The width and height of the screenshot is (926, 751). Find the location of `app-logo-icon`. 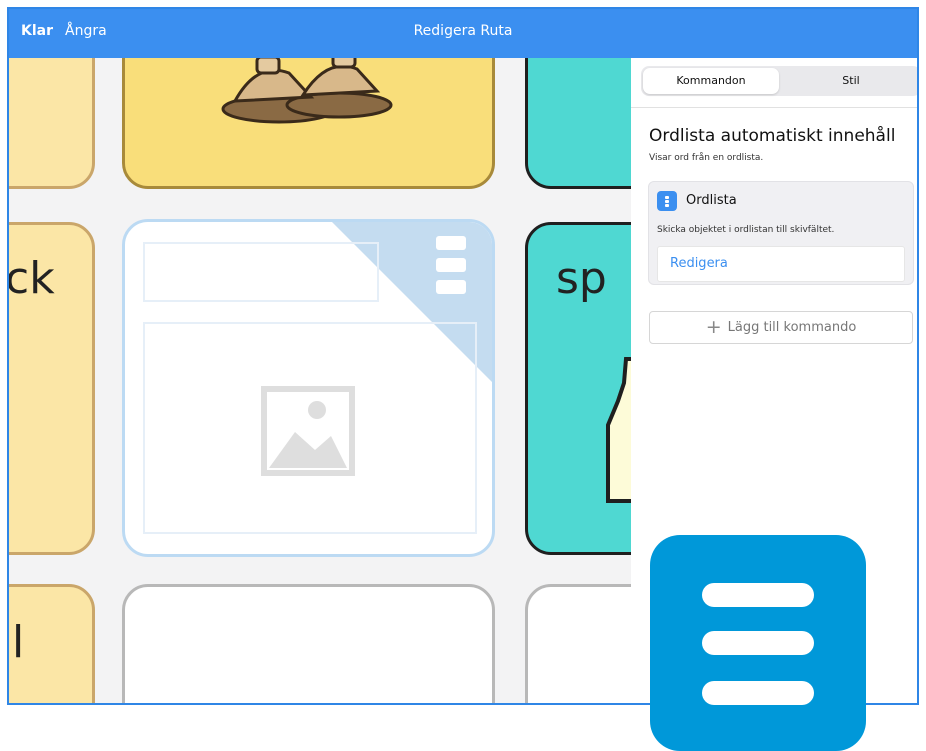

app-logo-icon is located at coordinates (758, 643).